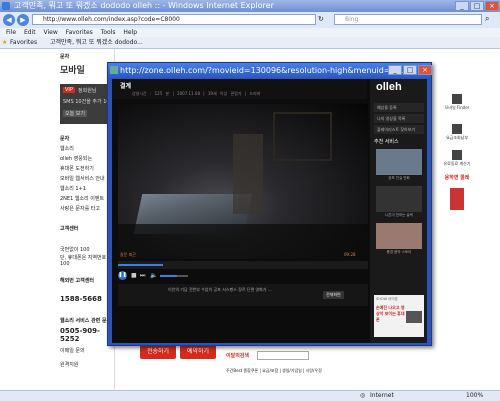  Describe the element at coordinates (23, 20) in the screenshot. I see `forward-icon: ▶` at that location.